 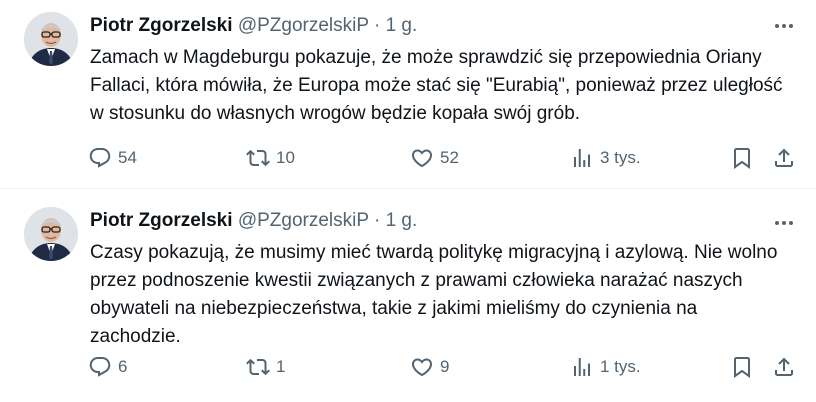 I want to click on like-button: 9, so click(x=429, y=367).